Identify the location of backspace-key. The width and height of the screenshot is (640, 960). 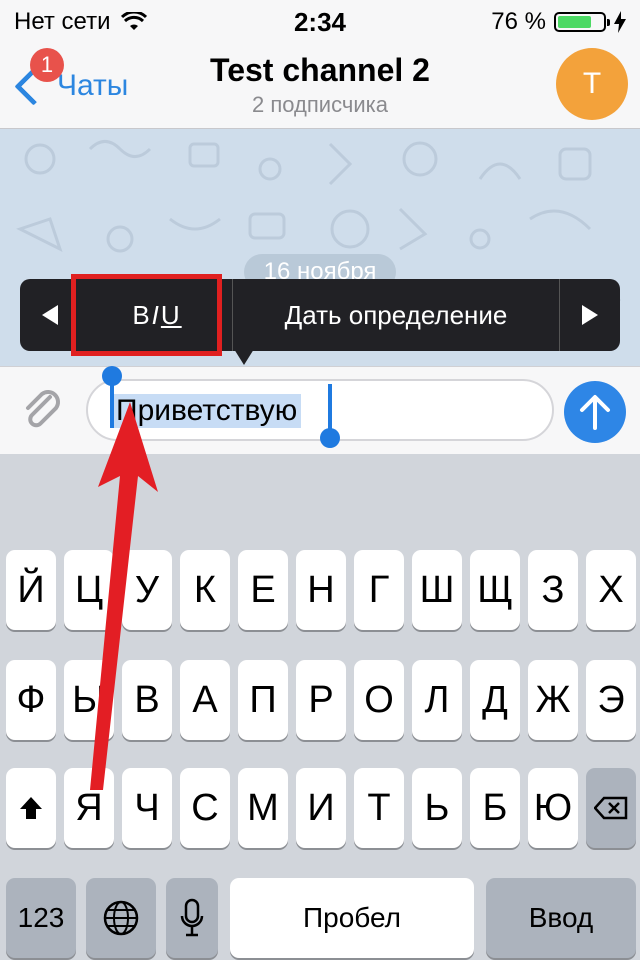
(611, 808).